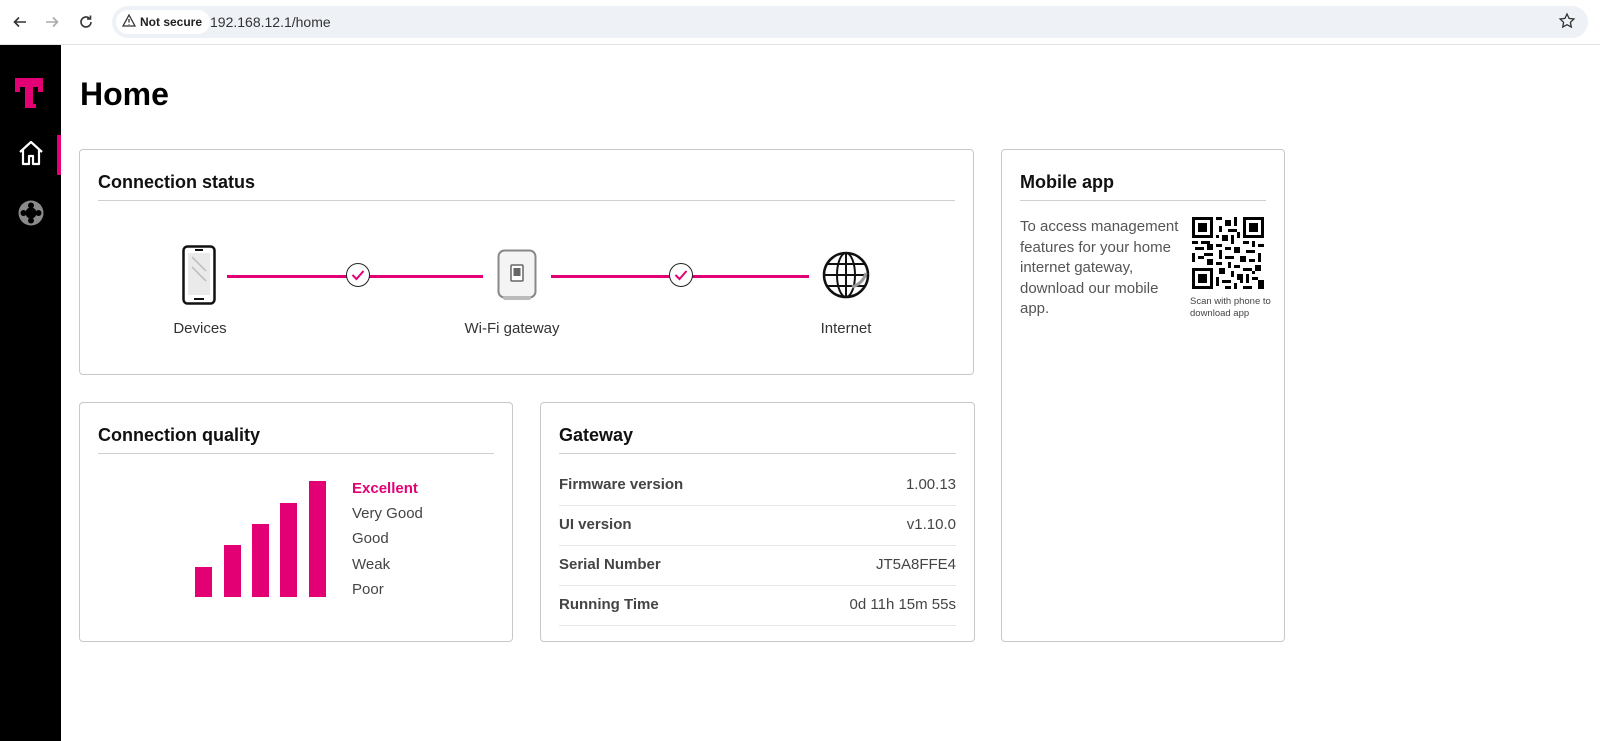  What do you see at coordinates (757, 565) in the screenshot?
I see `info-row-serial-number: Serial Number JT5A8FFE4` at bounding box center [757, 565].